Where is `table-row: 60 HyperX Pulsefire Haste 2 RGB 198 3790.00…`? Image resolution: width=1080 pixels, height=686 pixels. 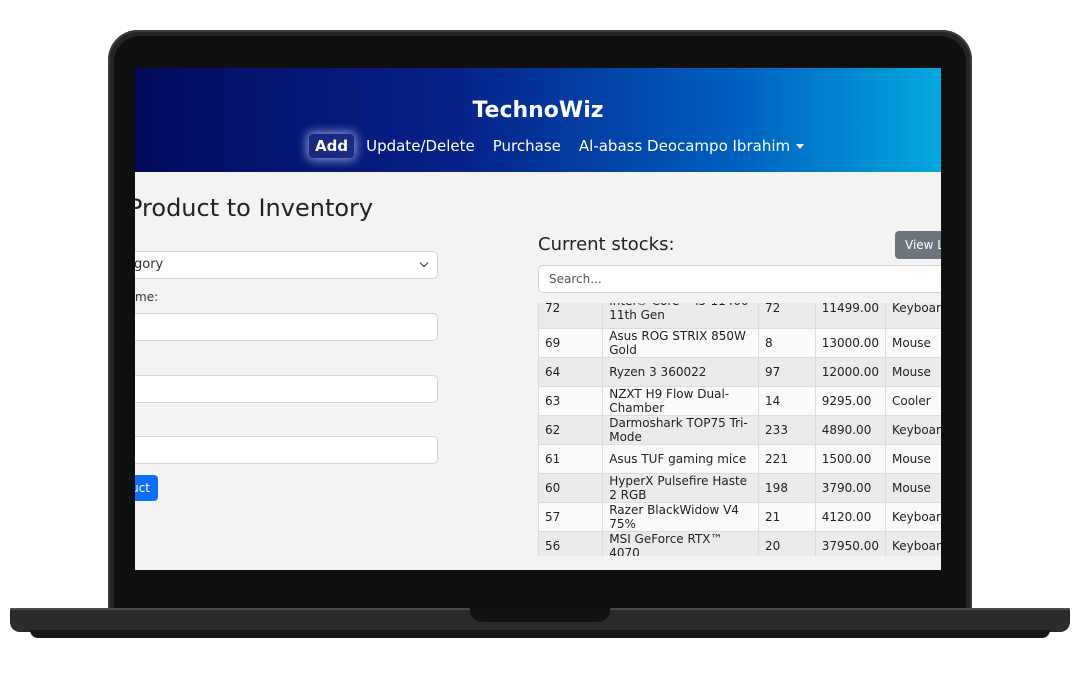 table-row: 60 HyperX Pulsefire Haste 2 RGB 198 3790.00… is located at coordinates (739, 488).